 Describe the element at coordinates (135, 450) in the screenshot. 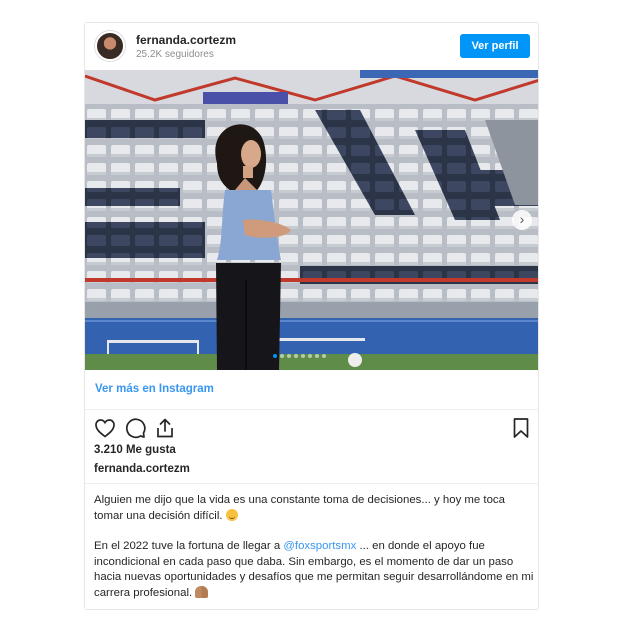

I see `likes-count: 3.210 Me gusta` at that location.